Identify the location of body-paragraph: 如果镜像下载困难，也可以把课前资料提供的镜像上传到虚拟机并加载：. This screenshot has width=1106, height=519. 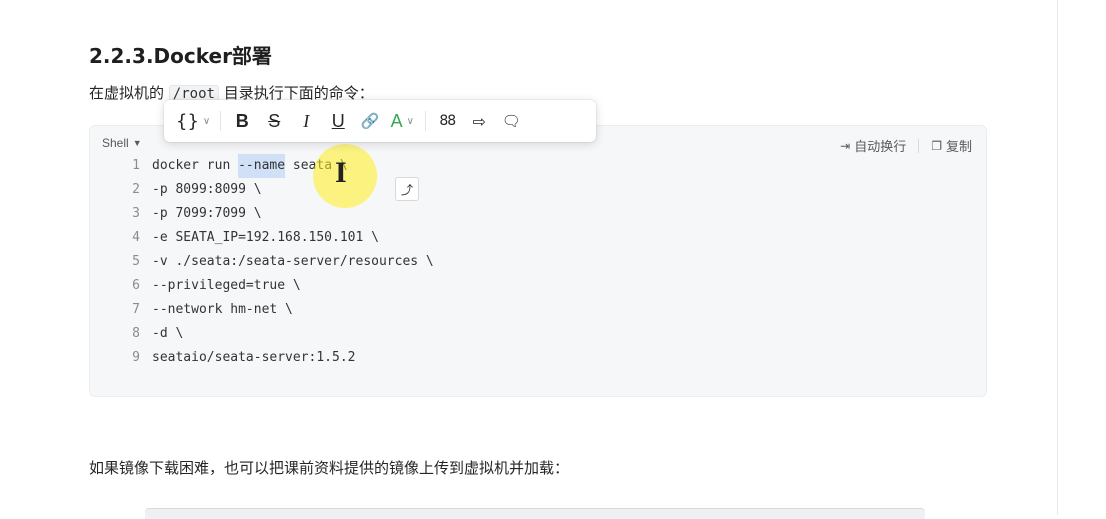
(329, 468).